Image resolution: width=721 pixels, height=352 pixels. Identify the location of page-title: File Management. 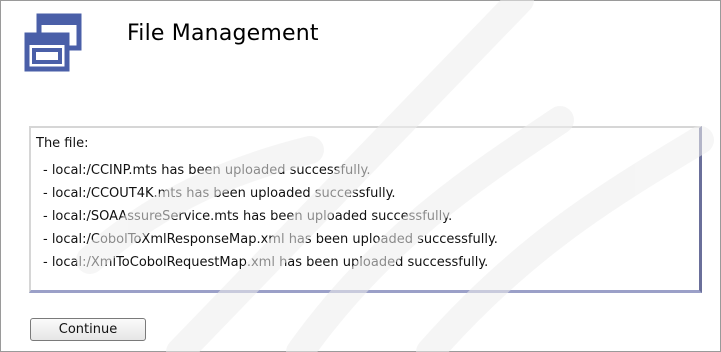
(223, 33).